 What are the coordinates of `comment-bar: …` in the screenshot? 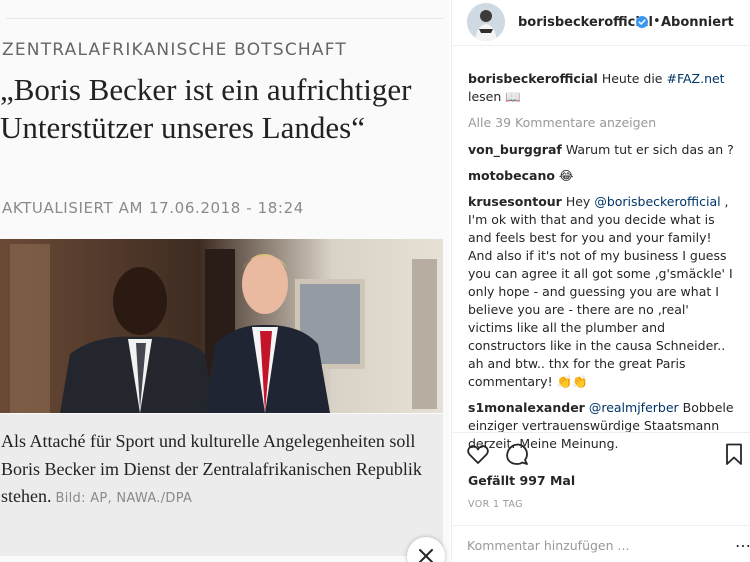 It's located at (601, 543).